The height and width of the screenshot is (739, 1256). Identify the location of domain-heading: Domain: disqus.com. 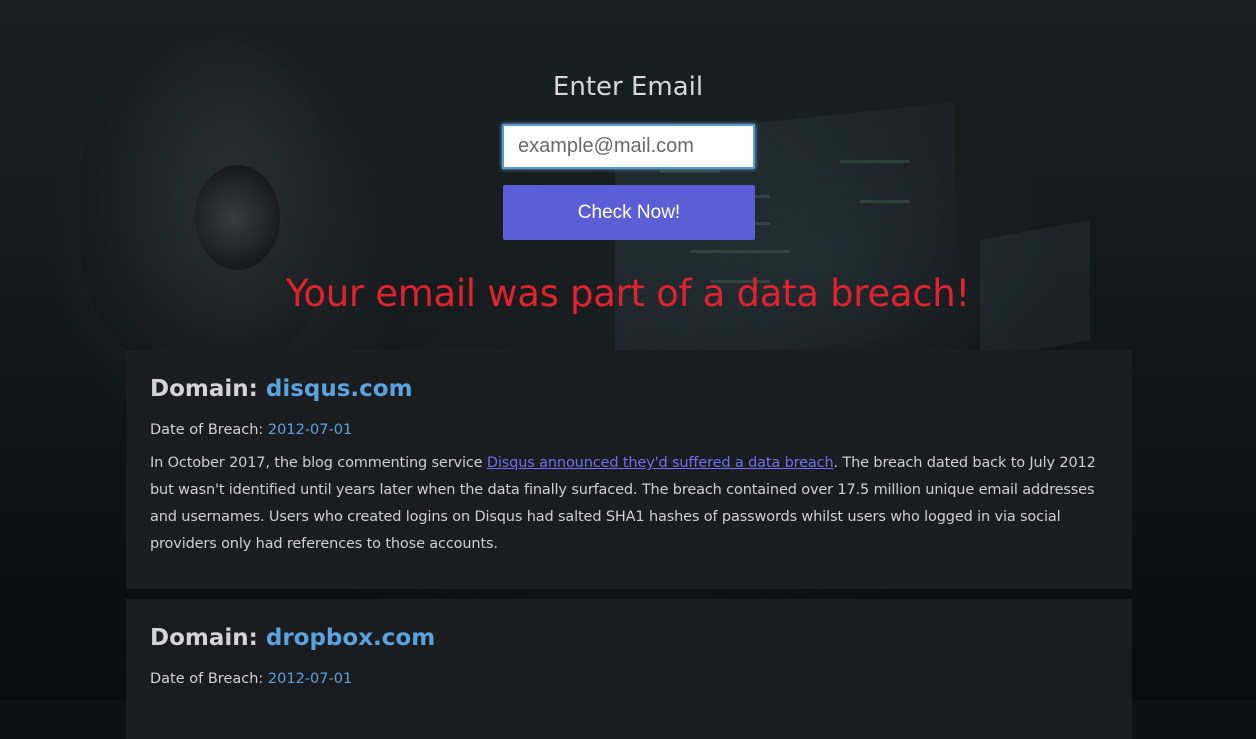
(629, 389).